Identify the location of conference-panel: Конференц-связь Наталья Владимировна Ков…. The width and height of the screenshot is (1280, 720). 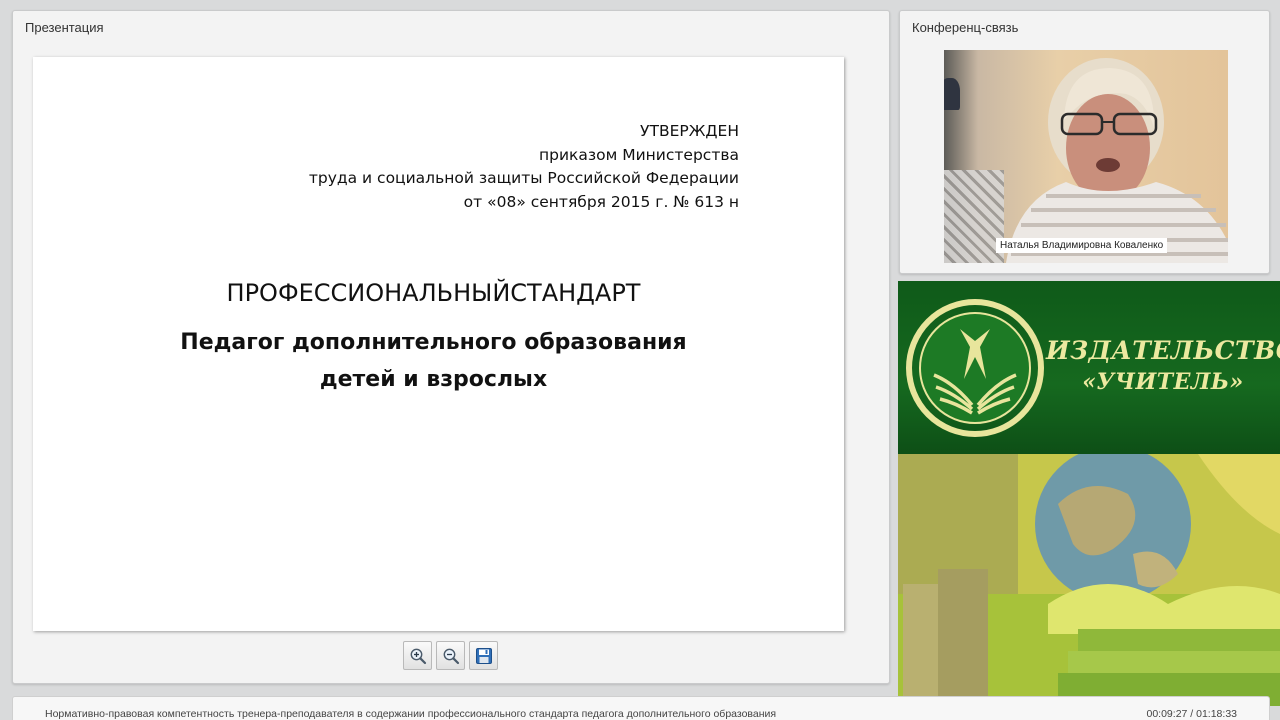
(1084, 142).